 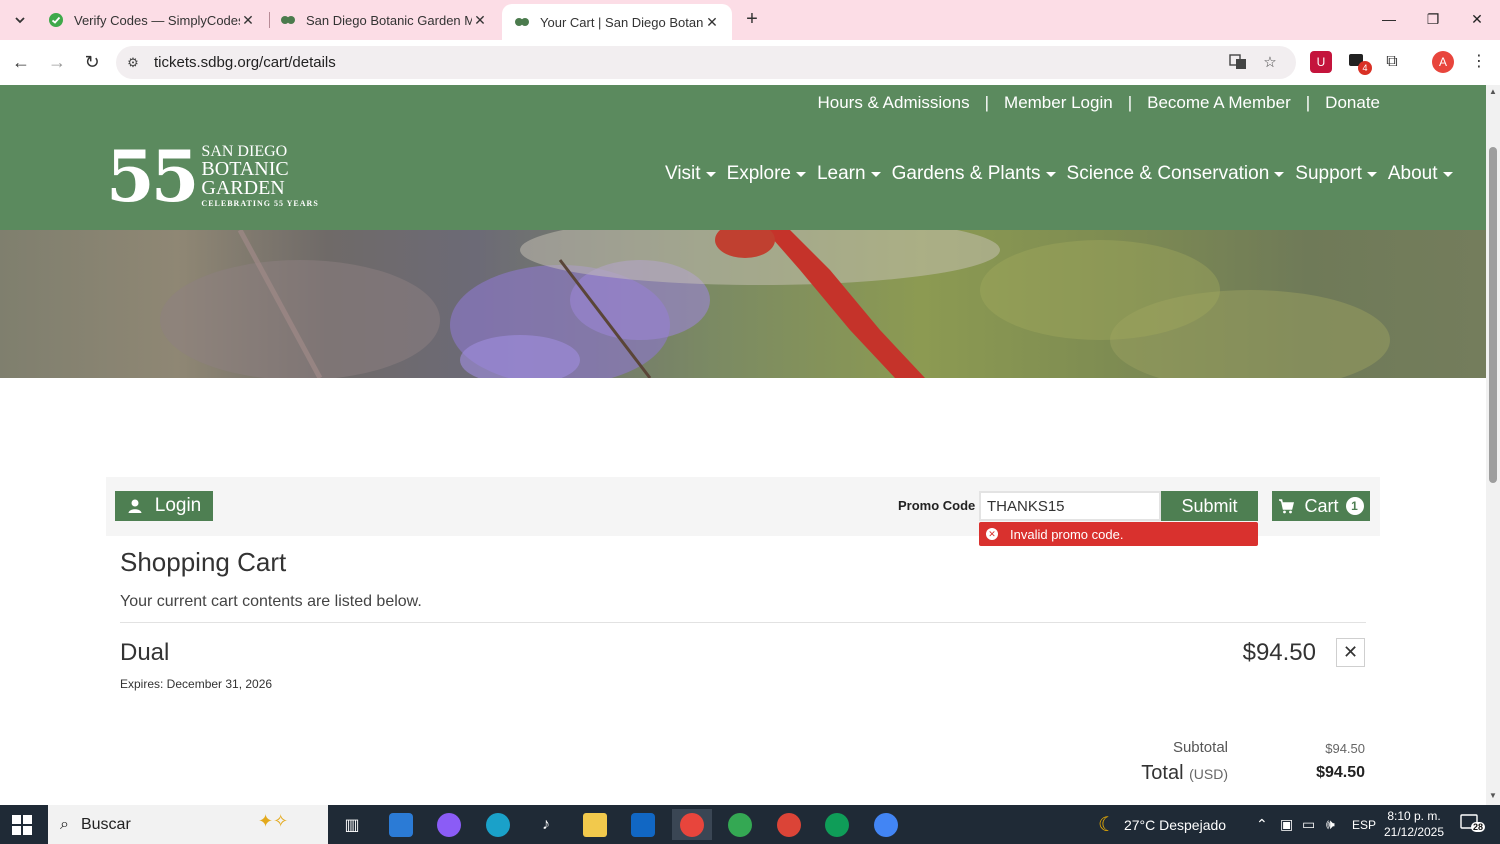 I want to click on promo-error-alert: ✕ Invalid promo code., so click(x=1118, y=534).